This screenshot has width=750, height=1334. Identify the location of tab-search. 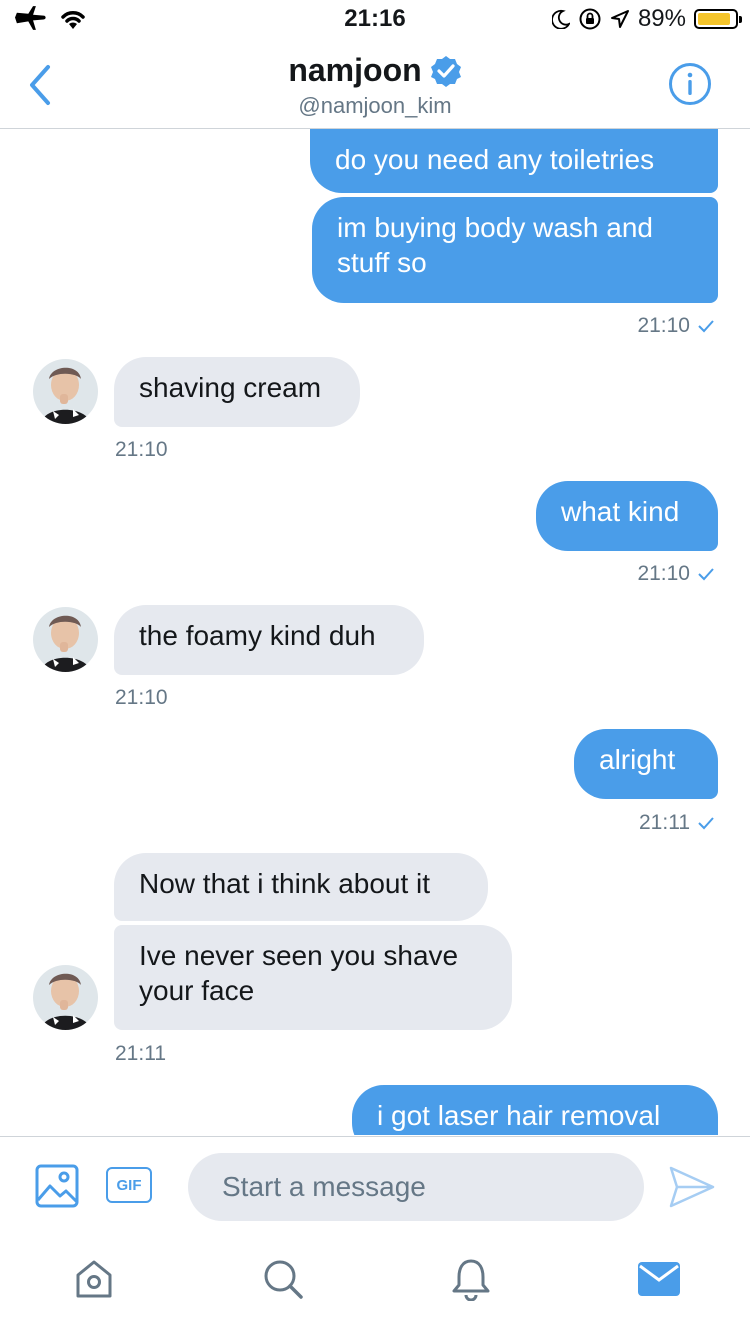
(283, 1279).